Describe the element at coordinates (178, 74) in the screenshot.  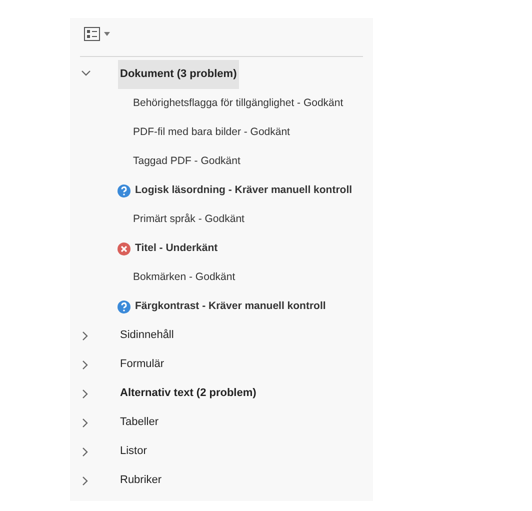
I see `category-item: Dokument (3 problem)` at that location.